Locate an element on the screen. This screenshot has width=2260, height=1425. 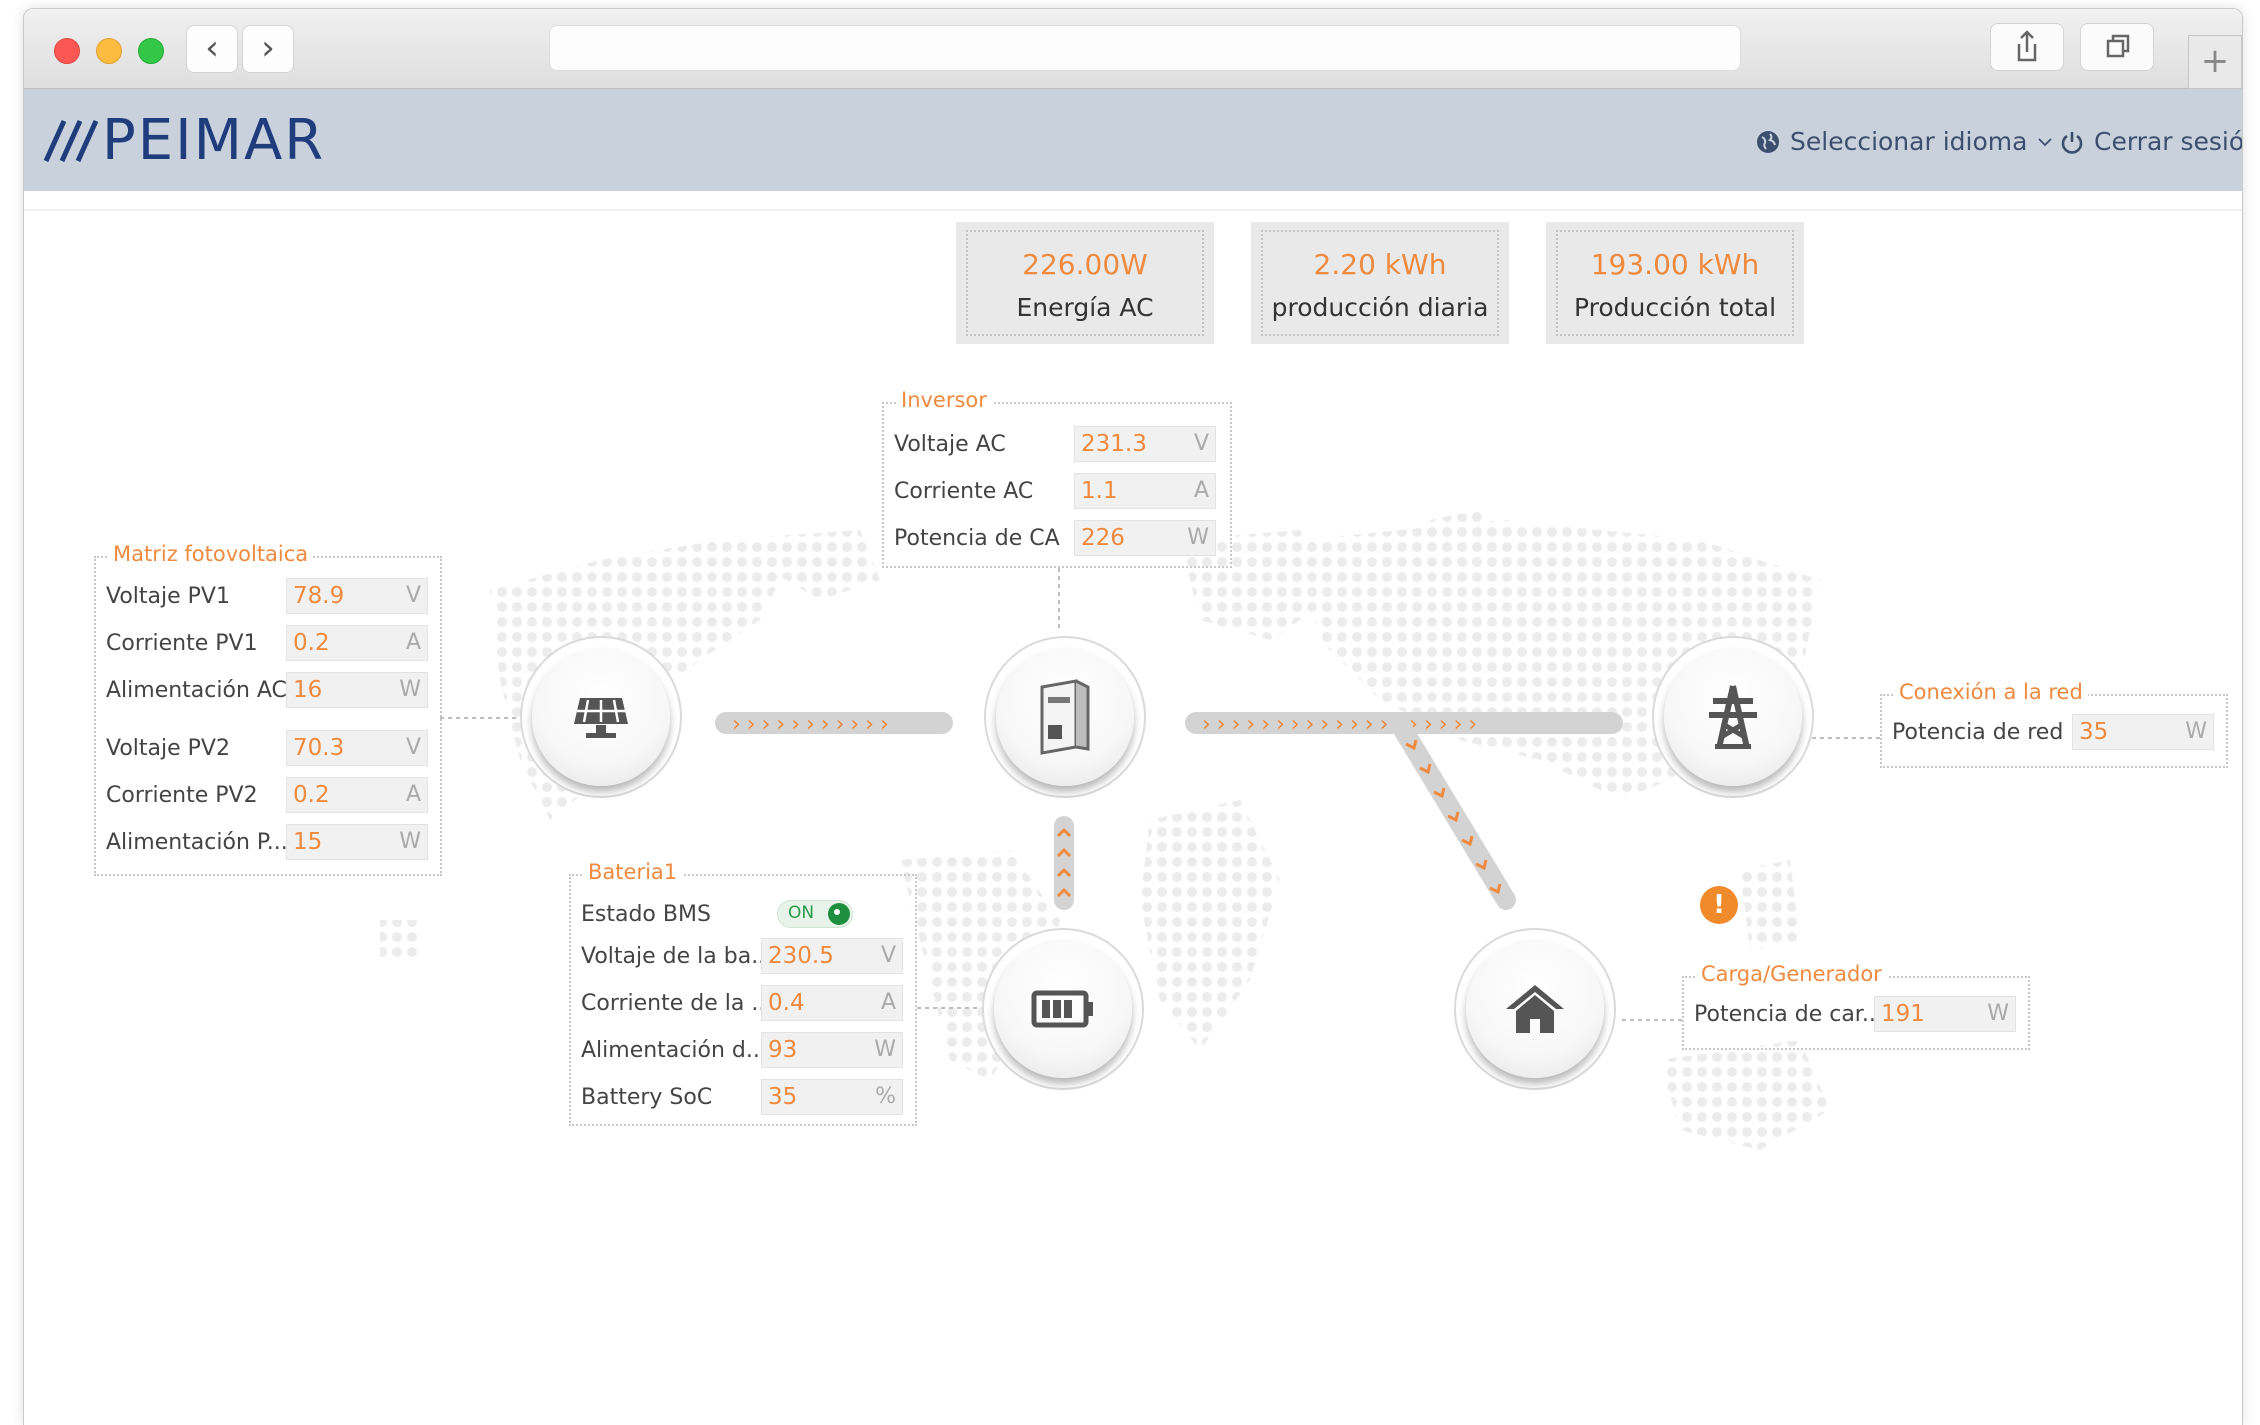
stat-value: 2.20 kWh is located at coordinates (1380, 264).